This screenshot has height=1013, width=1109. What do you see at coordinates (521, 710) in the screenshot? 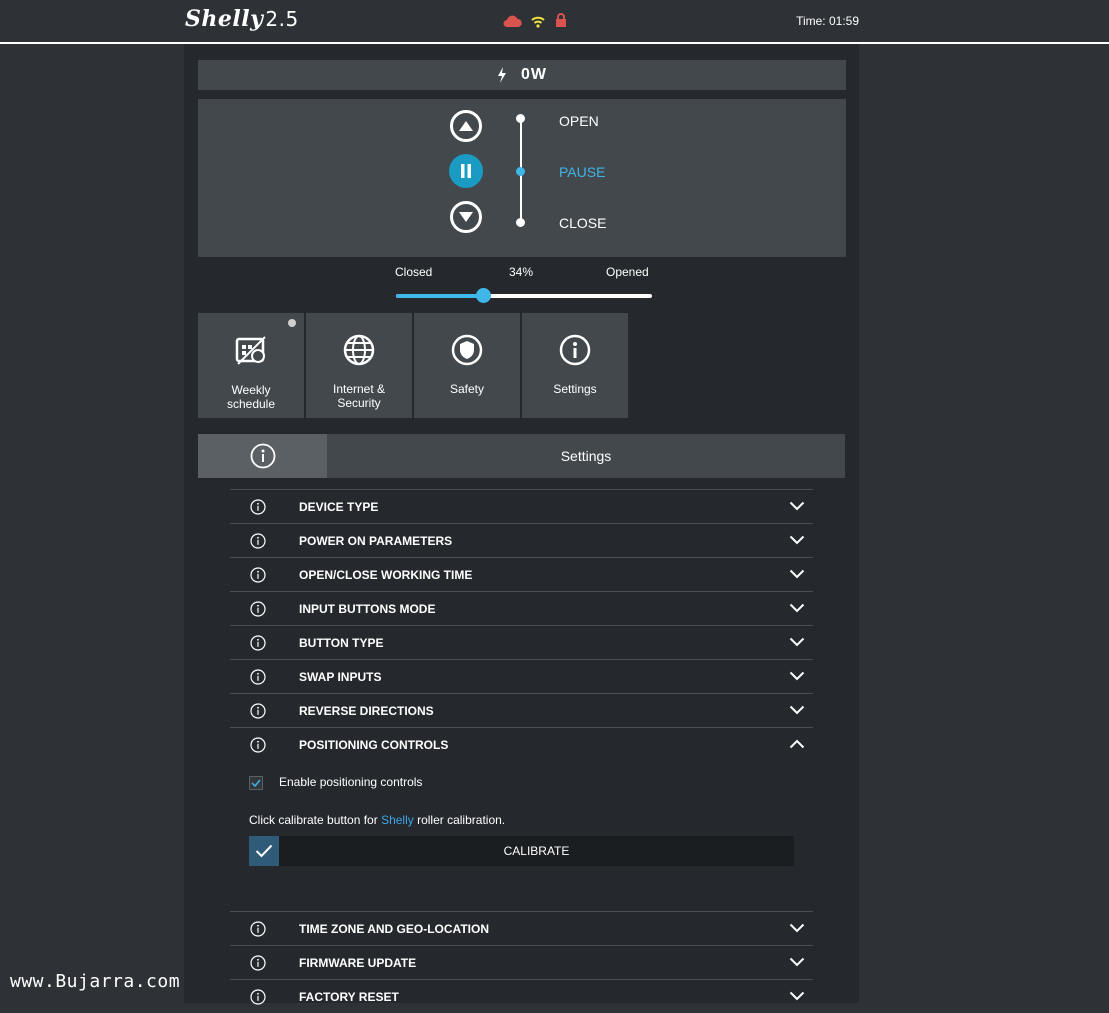
I see `setting-row-reverse-directions: REVERSE DIRECTIONS` at bounding box center [521, 710].